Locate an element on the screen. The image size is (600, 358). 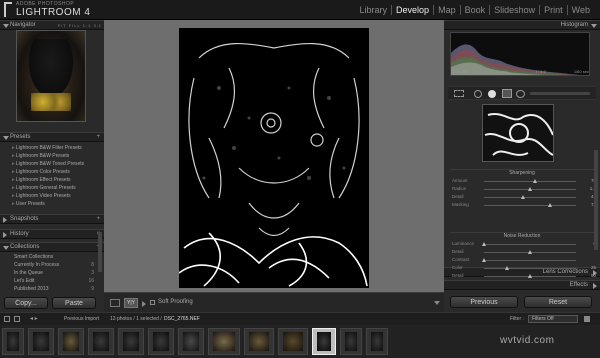
navigator-header: Navigator FIT FILL 1:1 3:1 is located at coordinates (52, 25).